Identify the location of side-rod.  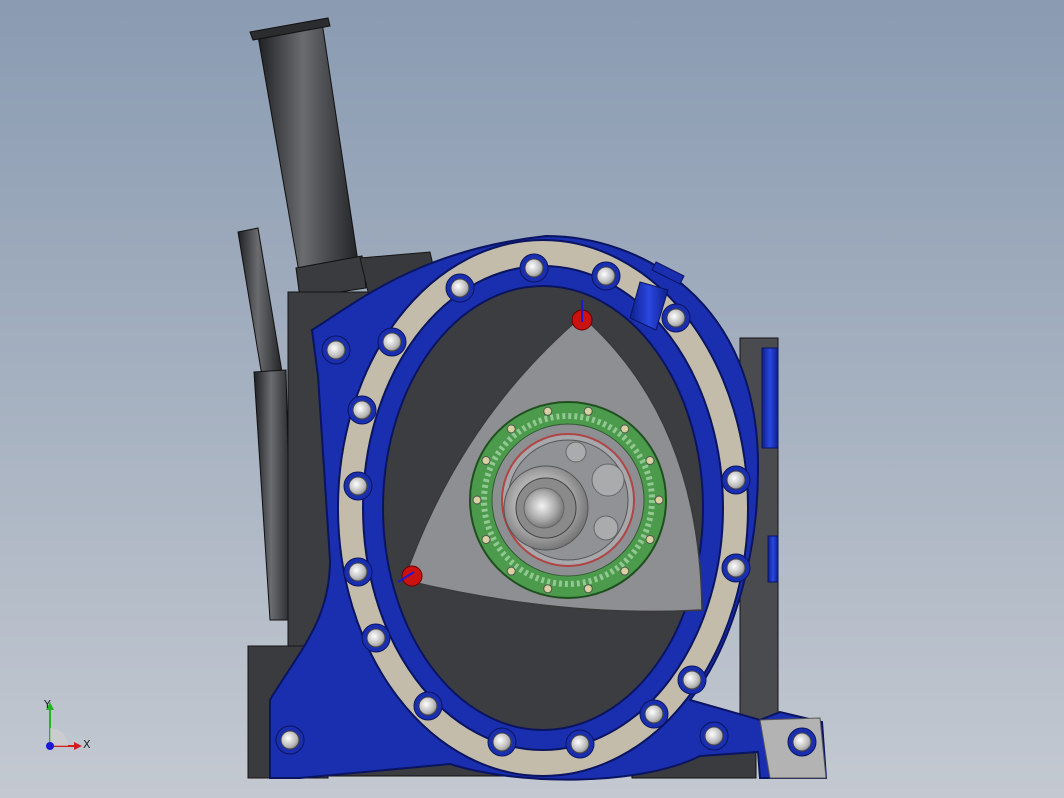
(265, 424).